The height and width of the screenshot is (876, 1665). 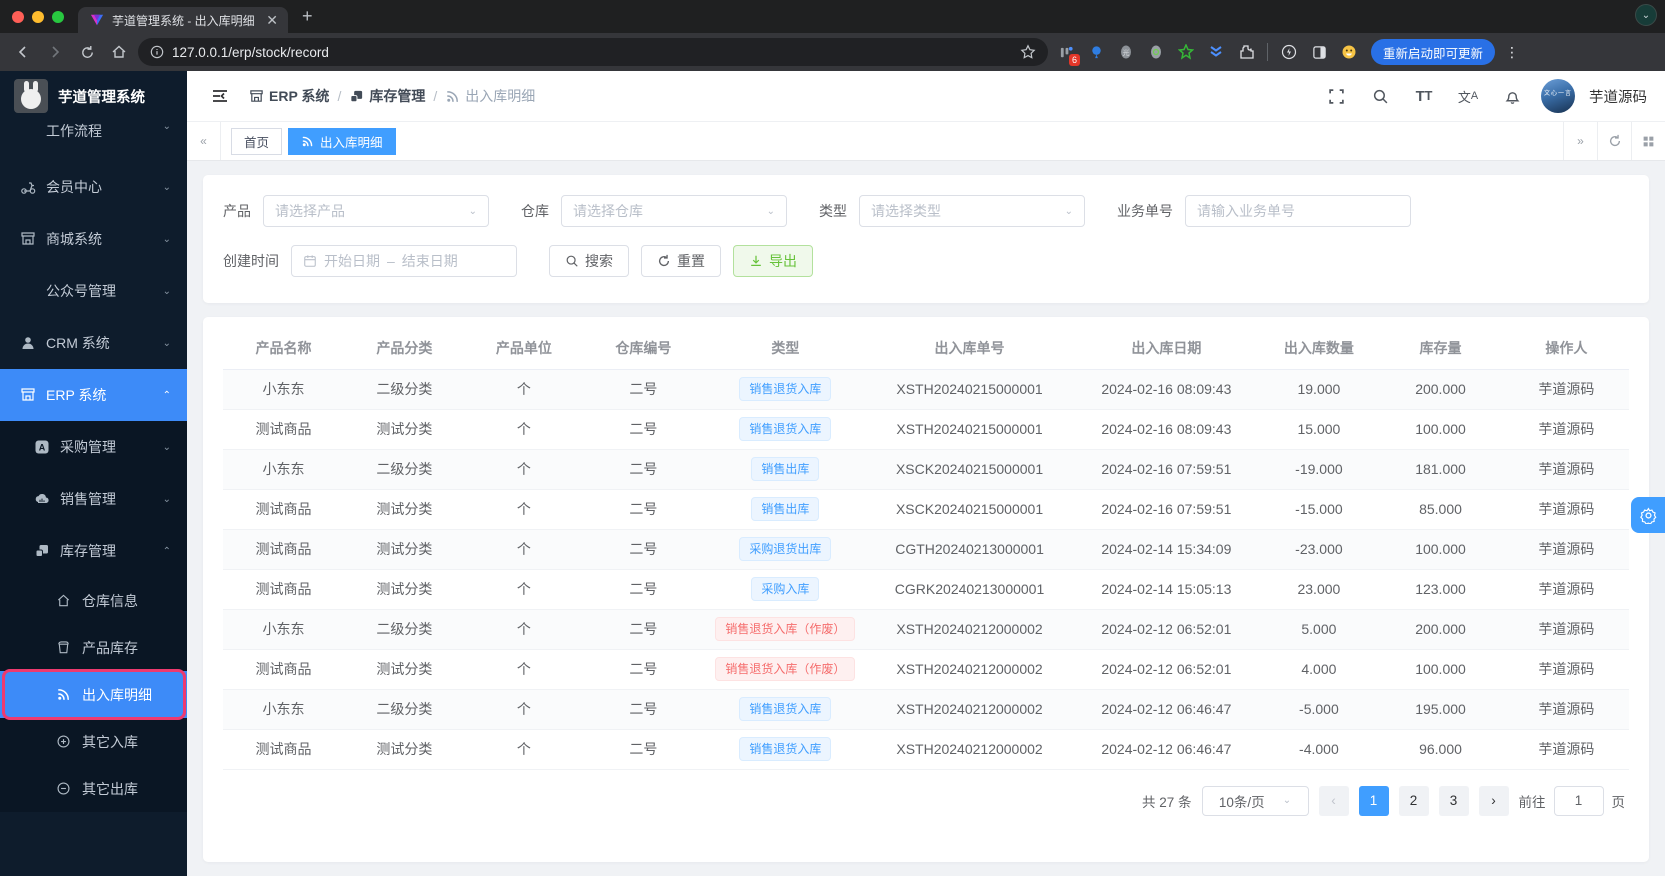 What do you see at coordinates (1558, 96) in the screenshot?
I see `avatar: 文心一言` at bounding box center [1558, 96].